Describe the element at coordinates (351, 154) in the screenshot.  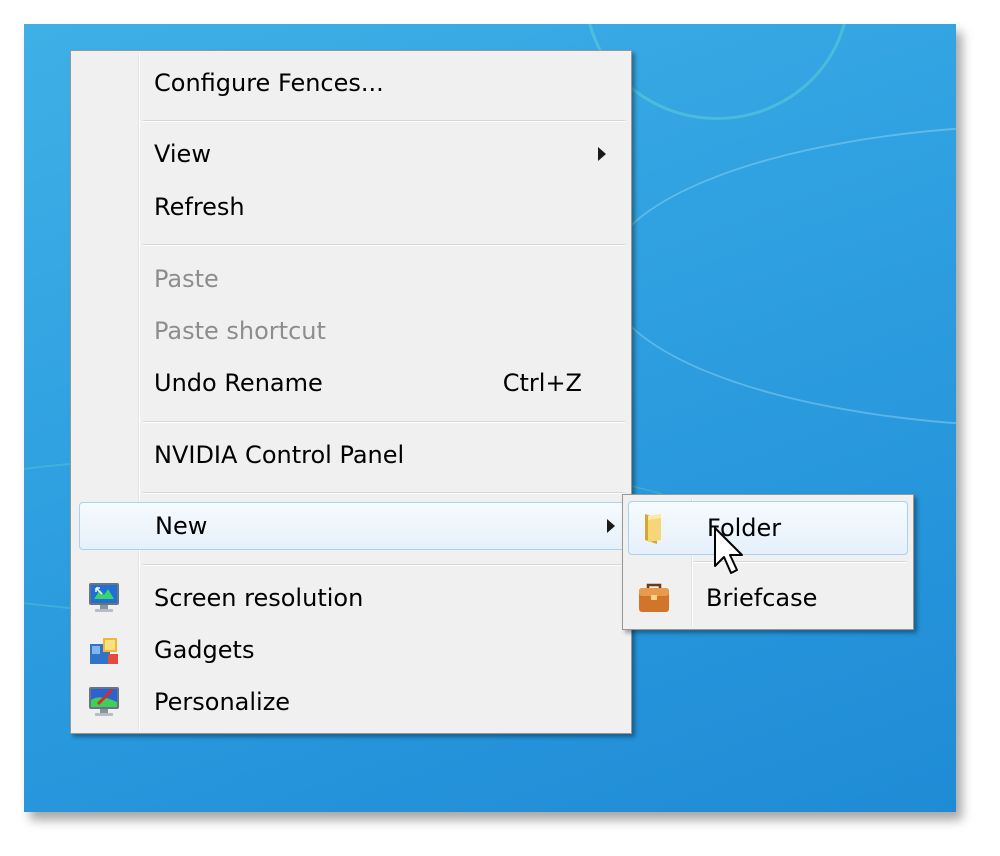
I see `menu-item-view: View` at that location.